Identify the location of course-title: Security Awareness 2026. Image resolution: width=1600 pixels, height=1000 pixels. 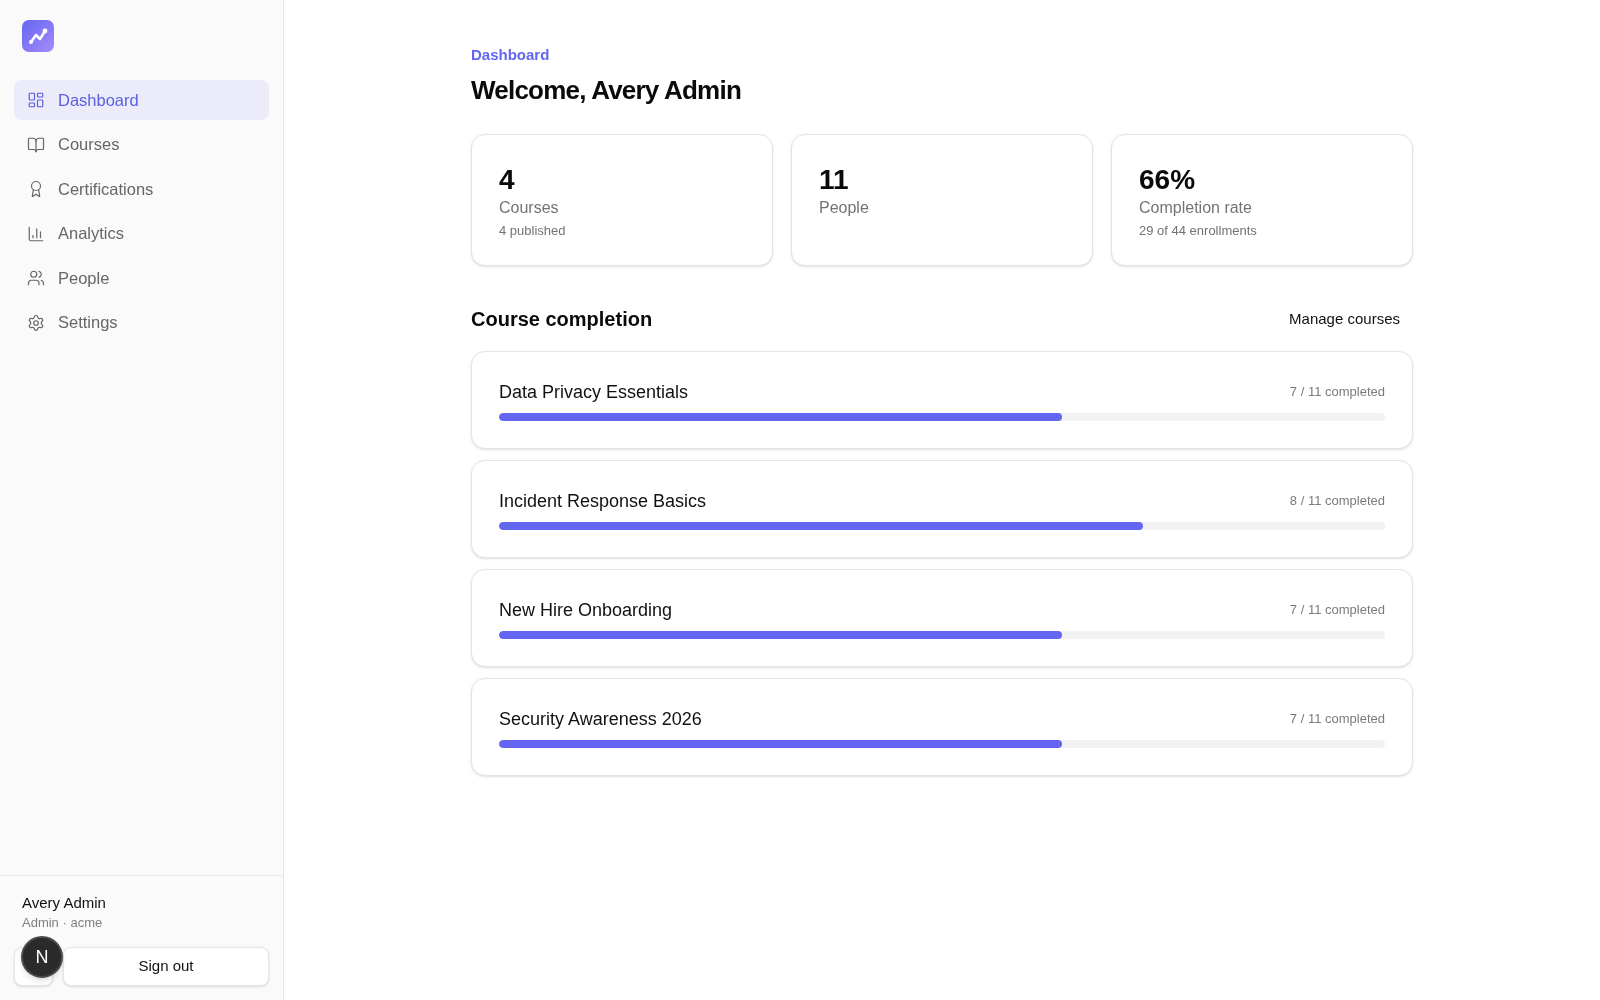
(600, 719).